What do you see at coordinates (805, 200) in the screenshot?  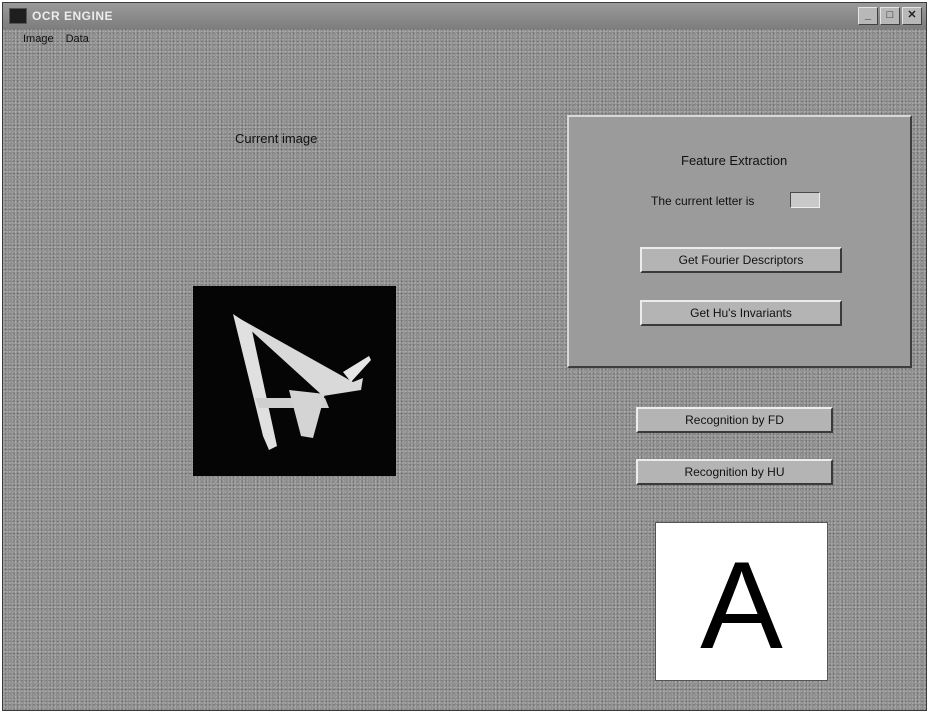 I see `current-letter-field` at bounding box center [805, 200].